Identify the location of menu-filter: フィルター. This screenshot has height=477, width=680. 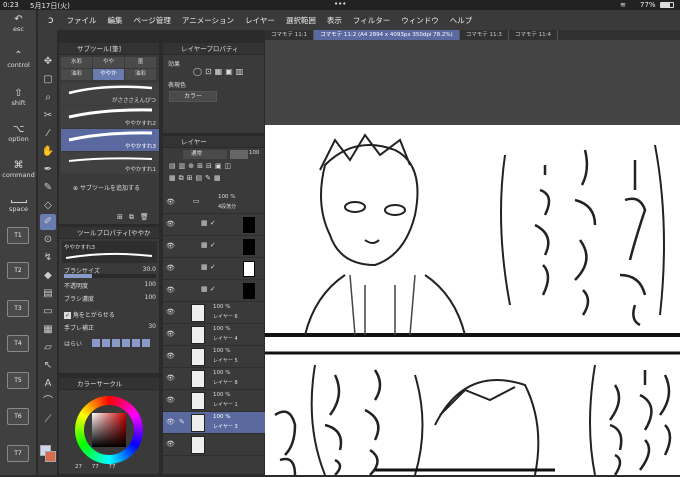
(371, 20).